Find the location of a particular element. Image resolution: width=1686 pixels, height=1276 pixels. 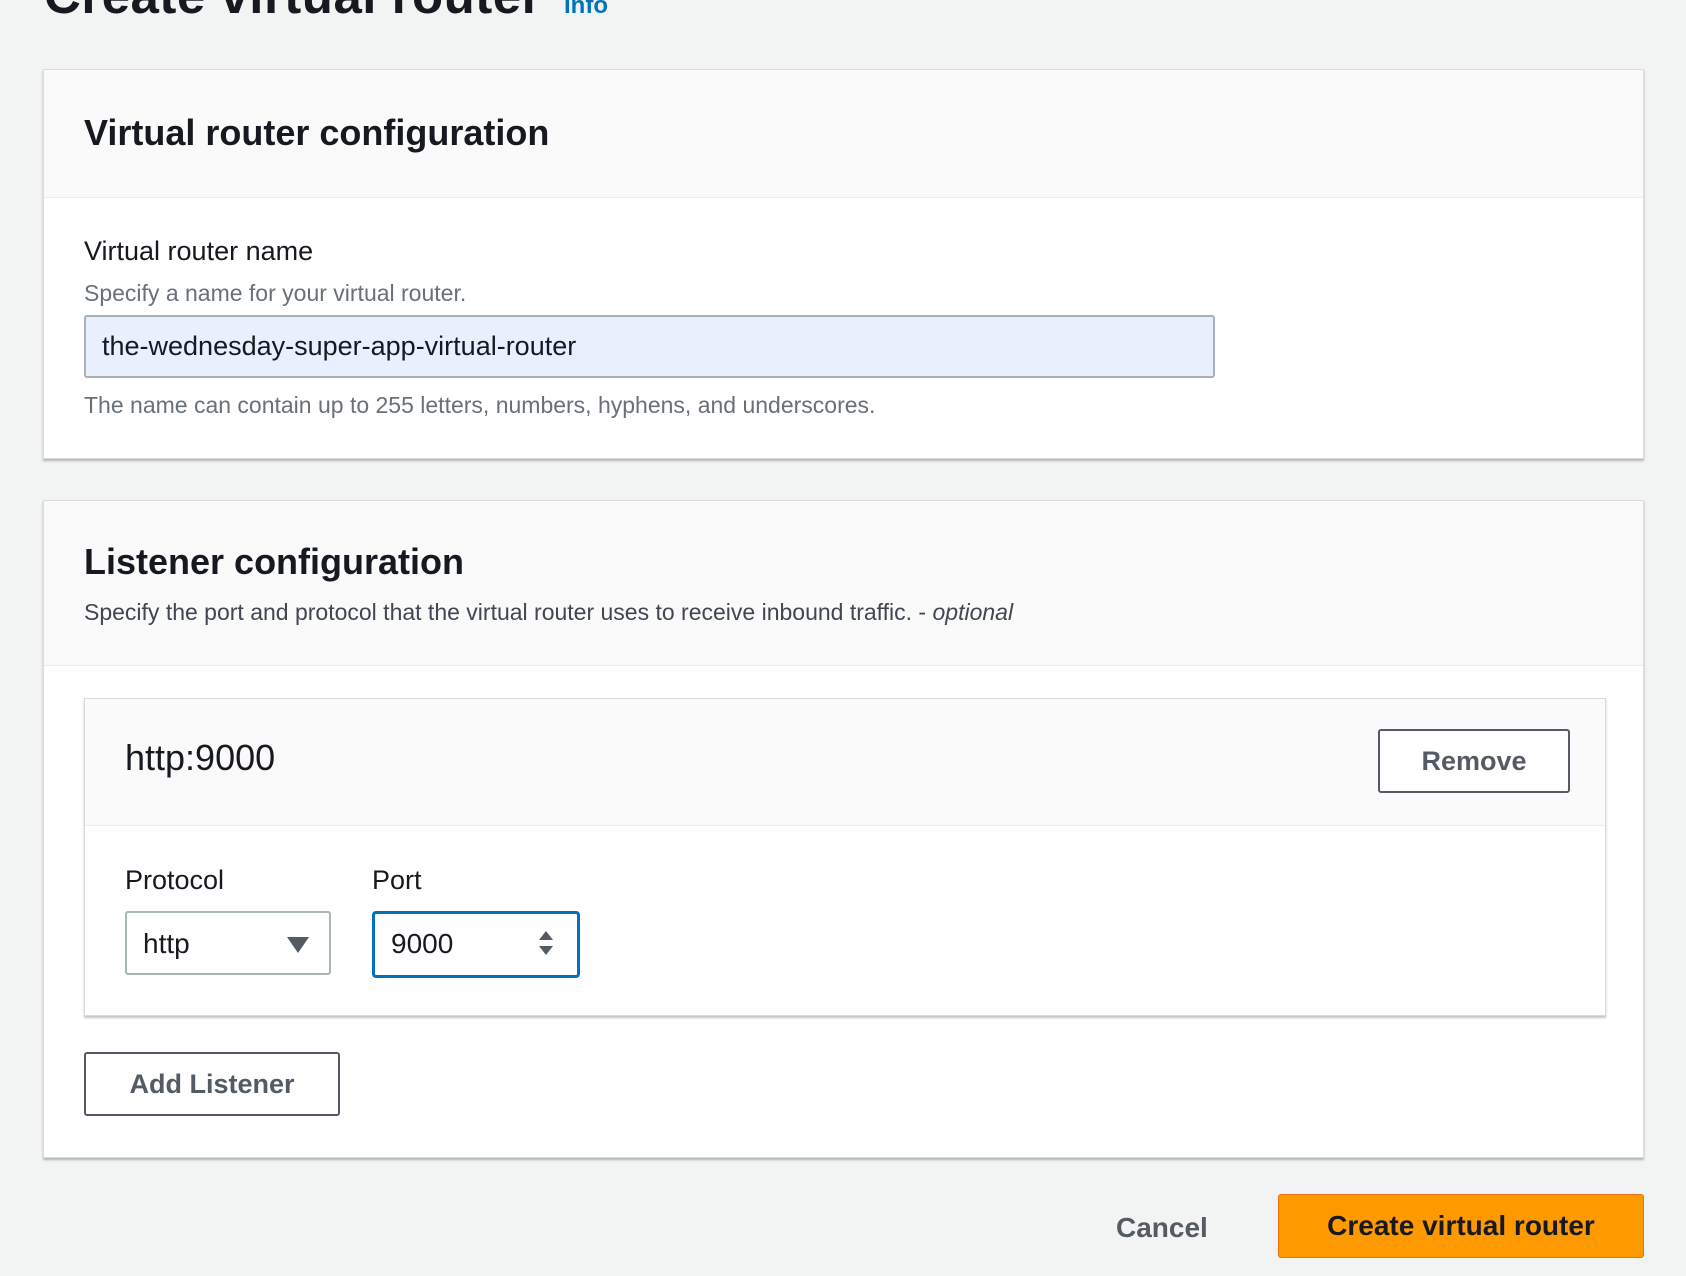

page-header: Create virtual router Info is located at coordinates (326, 13).